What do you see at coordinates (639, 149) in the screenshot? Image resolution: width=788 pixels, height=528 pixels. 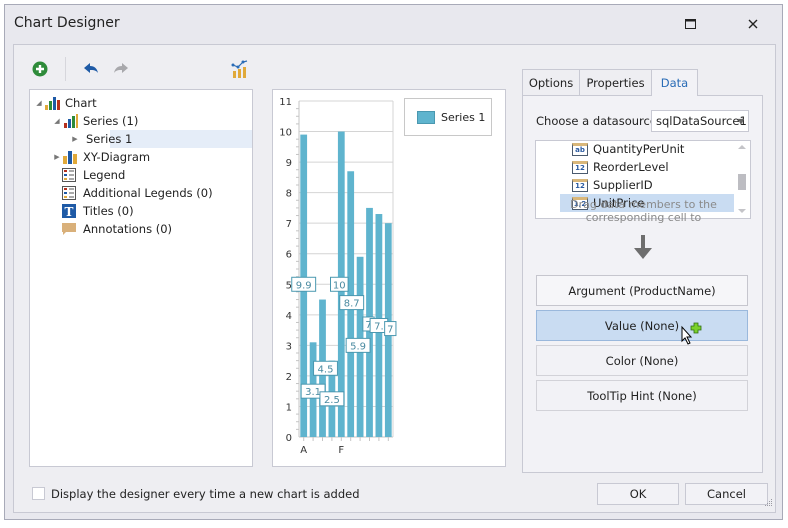 I see `field-name: QuantityPerUnit` at bounding box center [639, 149].